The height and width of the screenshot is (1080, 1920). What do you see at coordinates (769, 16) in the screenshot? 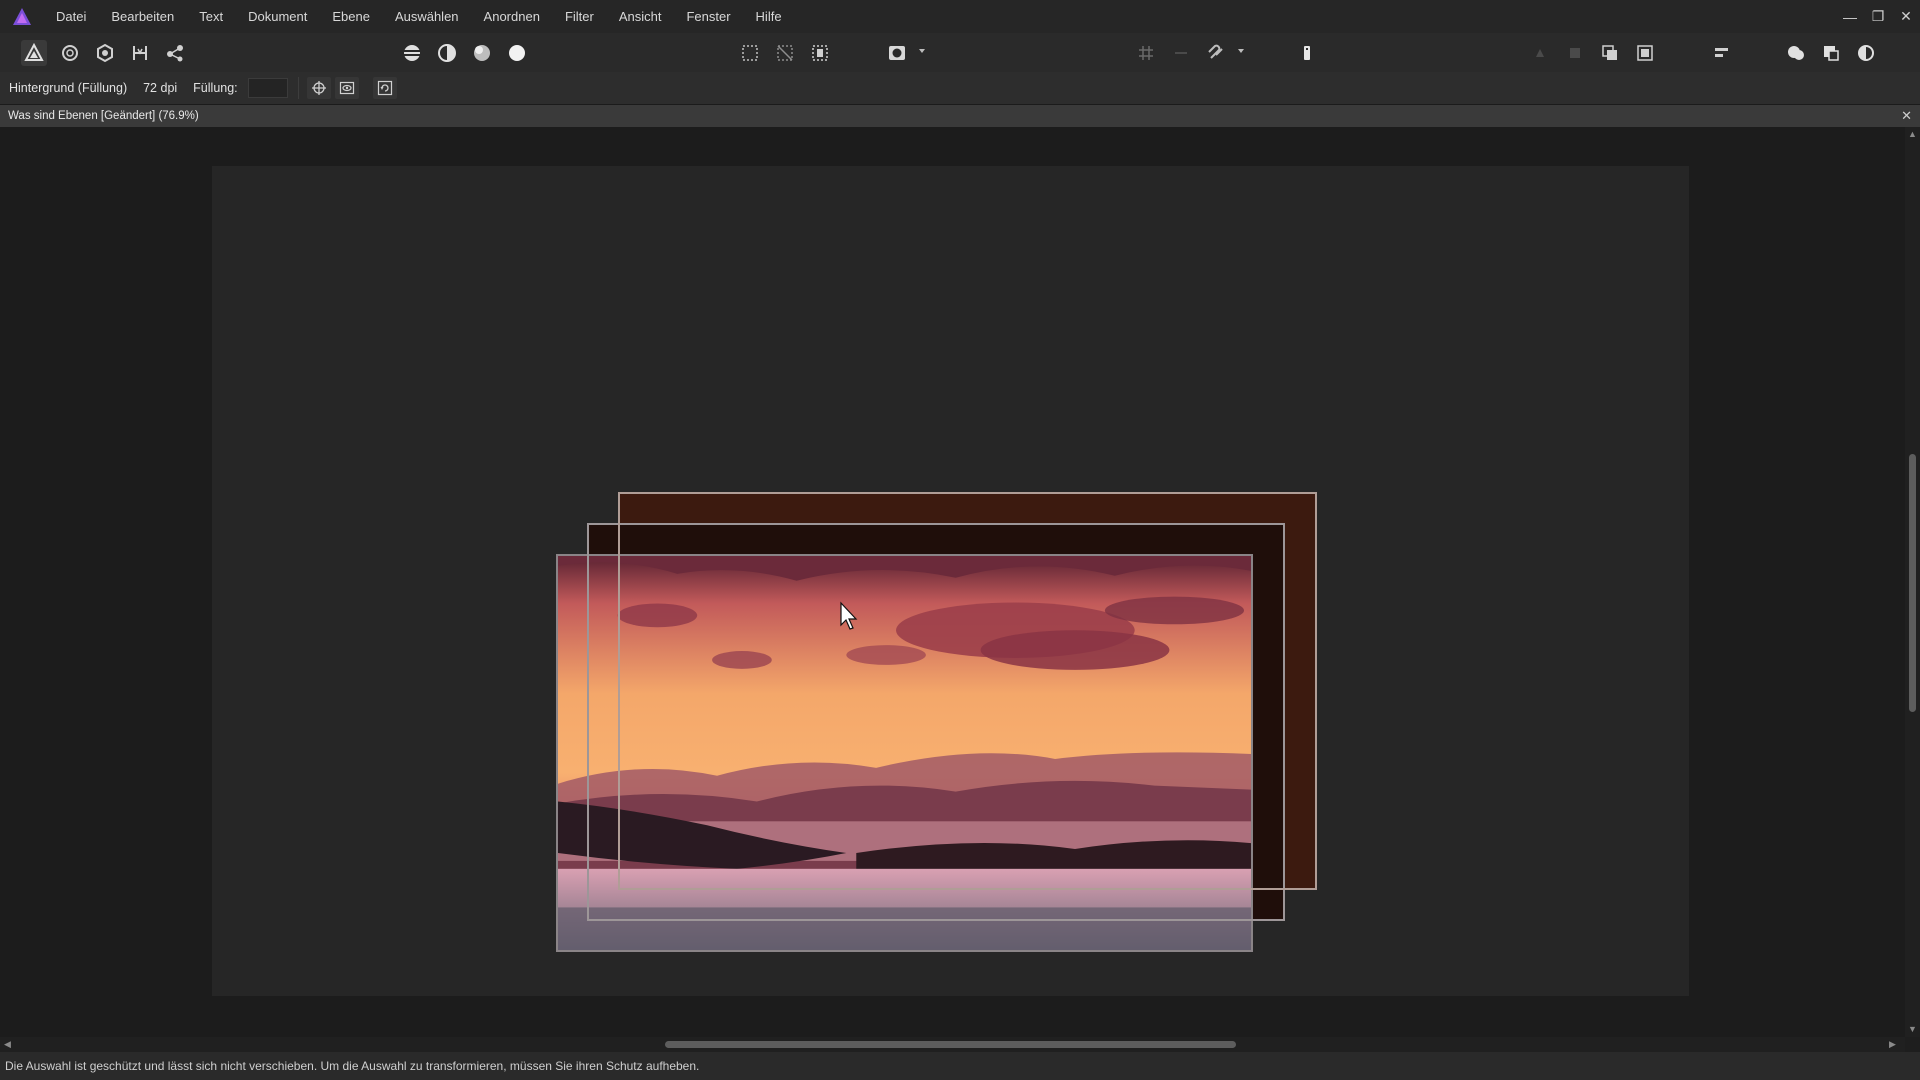
I see `menu-hilfe: Hilfe` at bounding box center [769, 16].